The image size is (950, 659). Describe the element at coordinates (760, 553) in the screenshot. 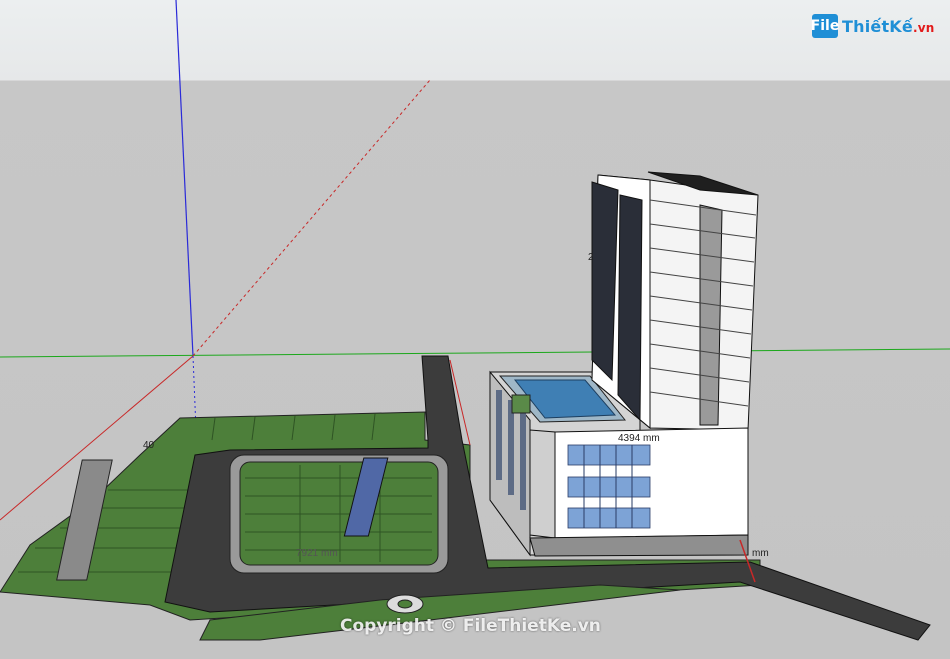

I see `dimension-bottom-right: mm` at that location.